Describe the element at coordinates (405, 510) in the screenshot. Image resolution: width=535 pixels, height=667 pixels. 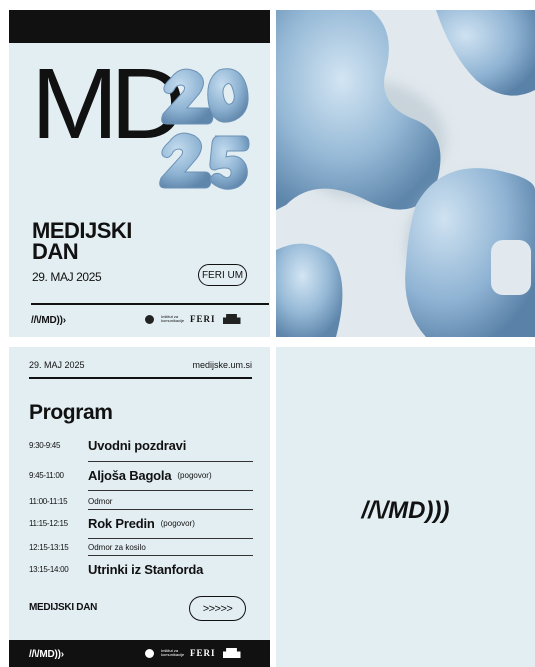
I see `brand-logo-large: //\/MD)))` at that location.